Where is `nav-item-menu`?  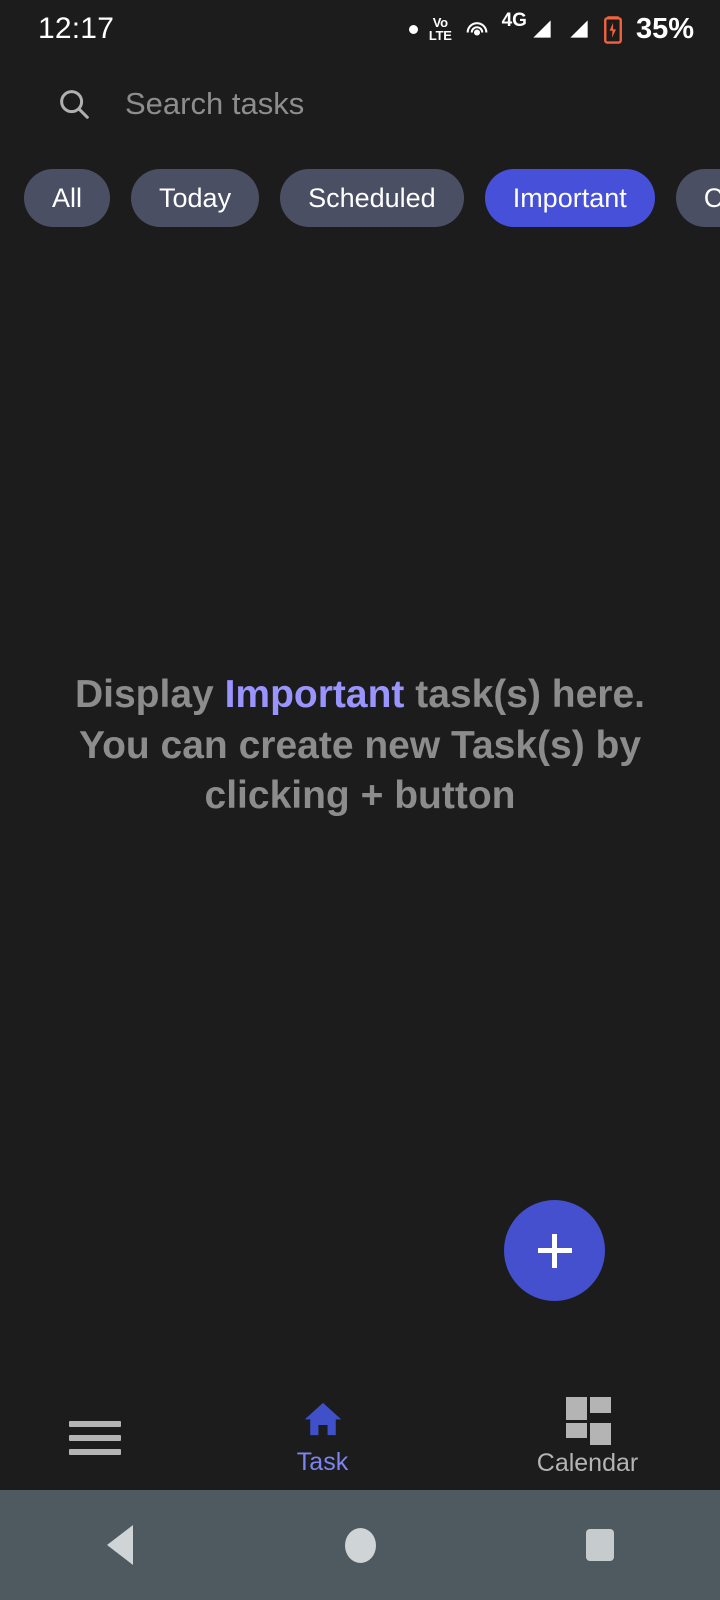 nav-item-menu is located at coordinates (95, 1437).